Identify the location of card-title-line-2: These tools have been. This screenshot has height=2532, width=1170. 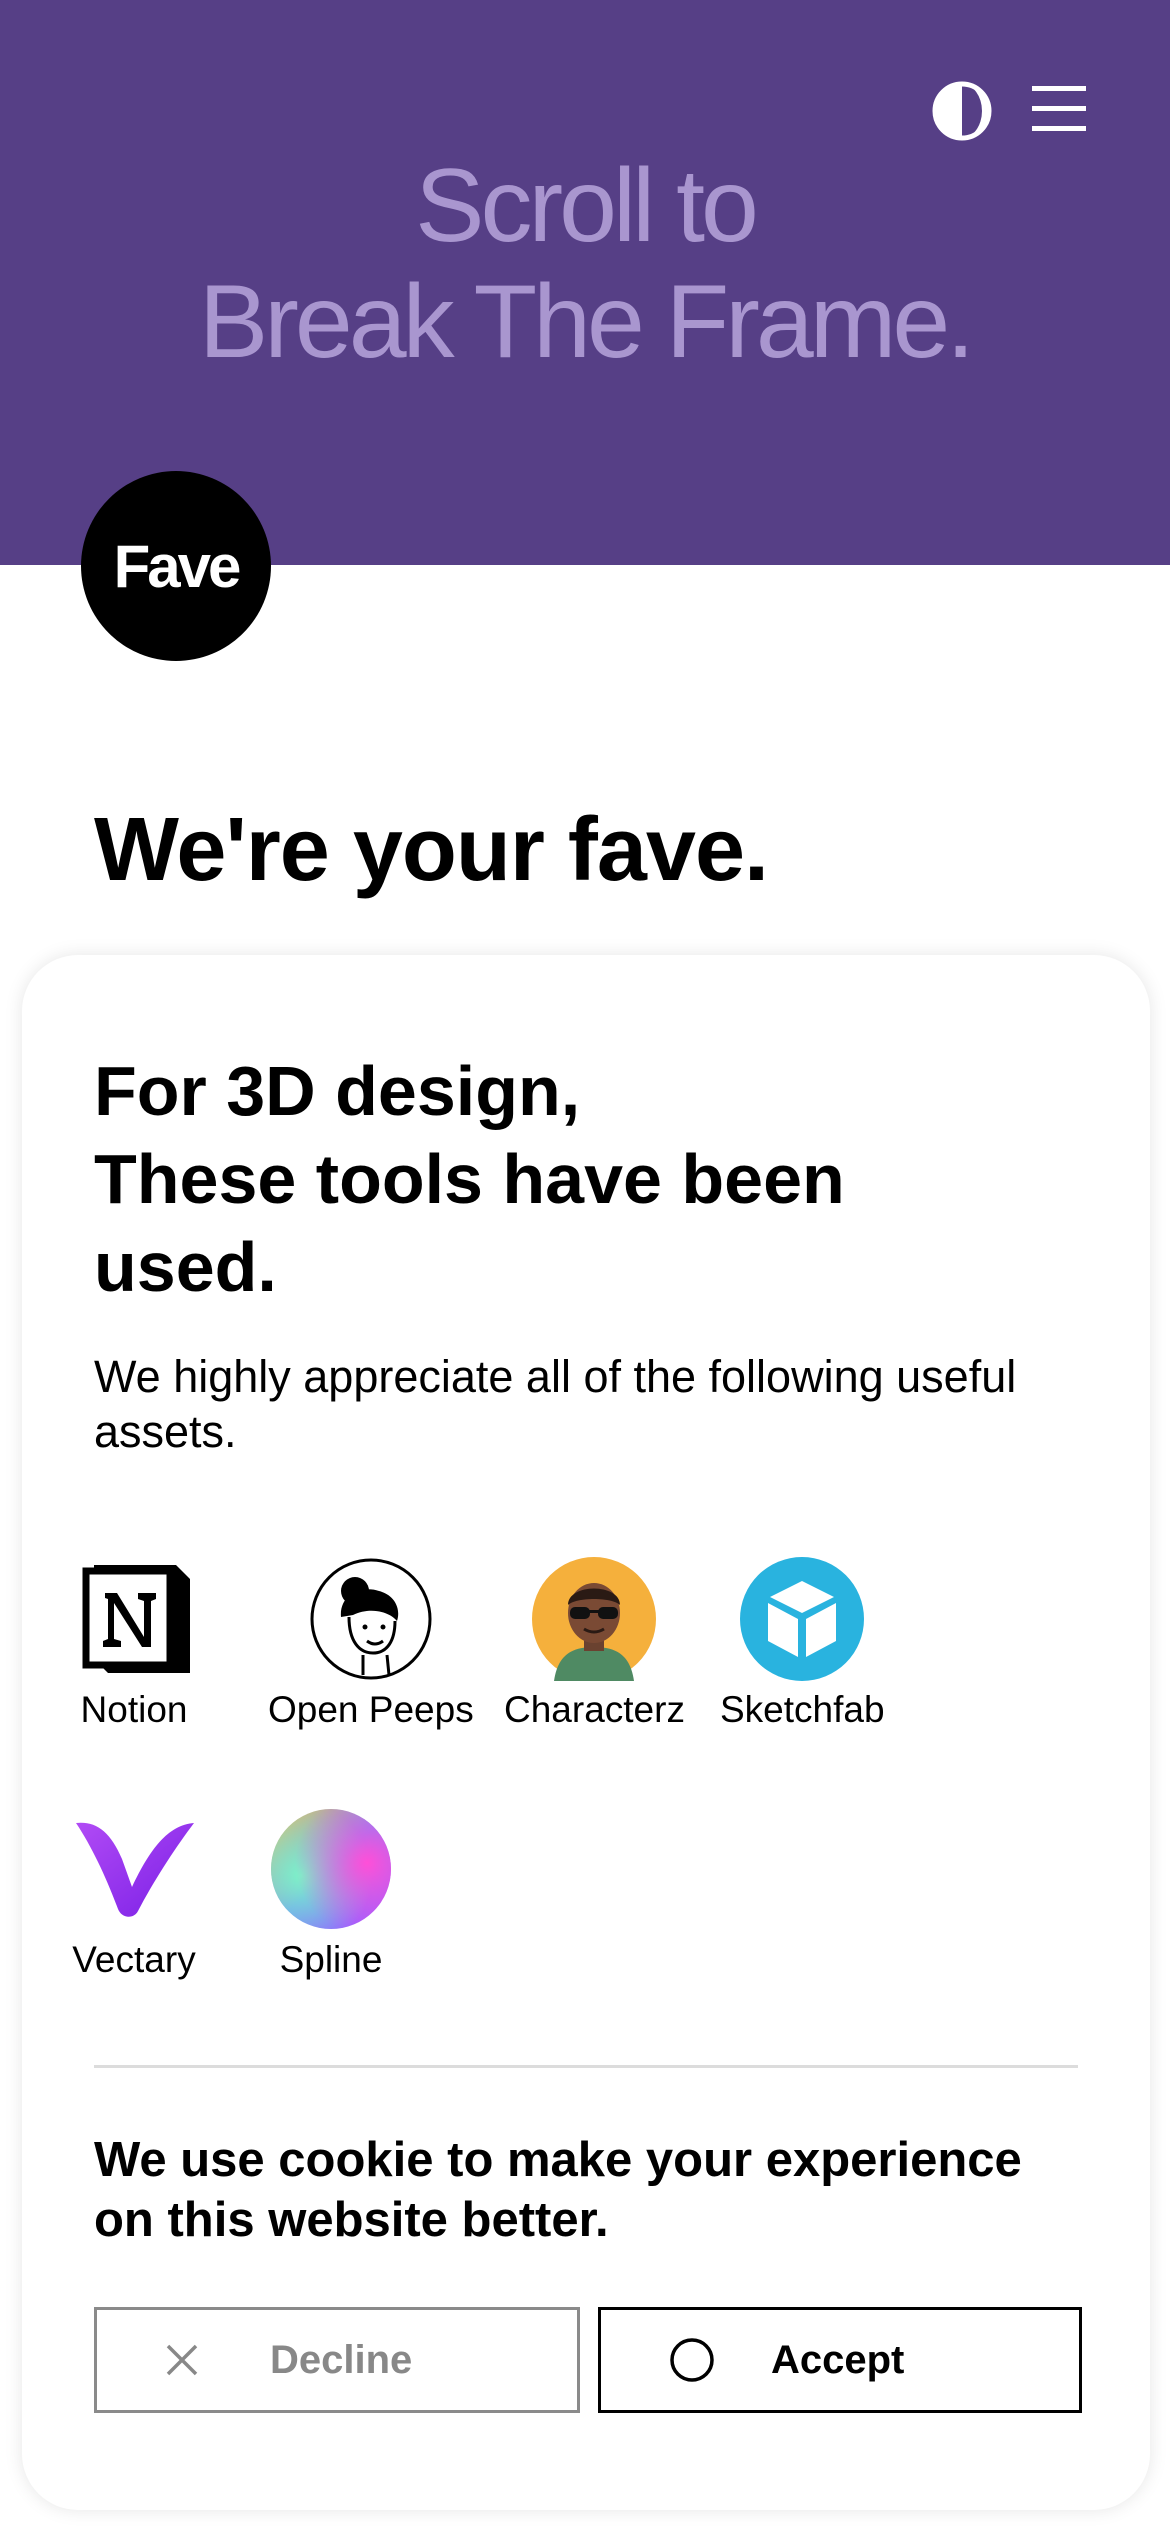
(469, 1179).